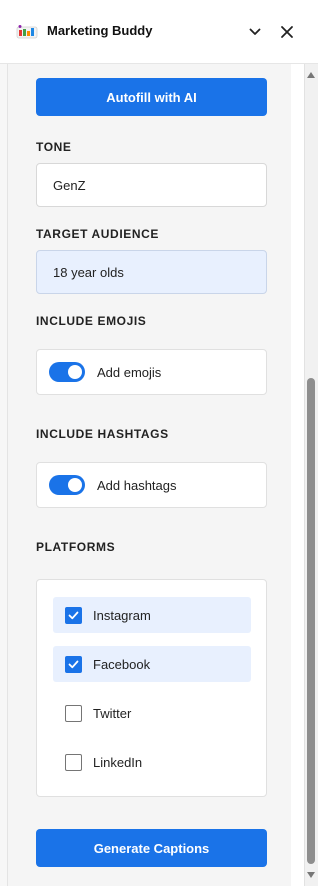 The width and height of the screenshot is (320, 886). Describe the element at coordinates (76, 547) in the screenshot. I see `platforms-label: PLATFORMS` at that location.